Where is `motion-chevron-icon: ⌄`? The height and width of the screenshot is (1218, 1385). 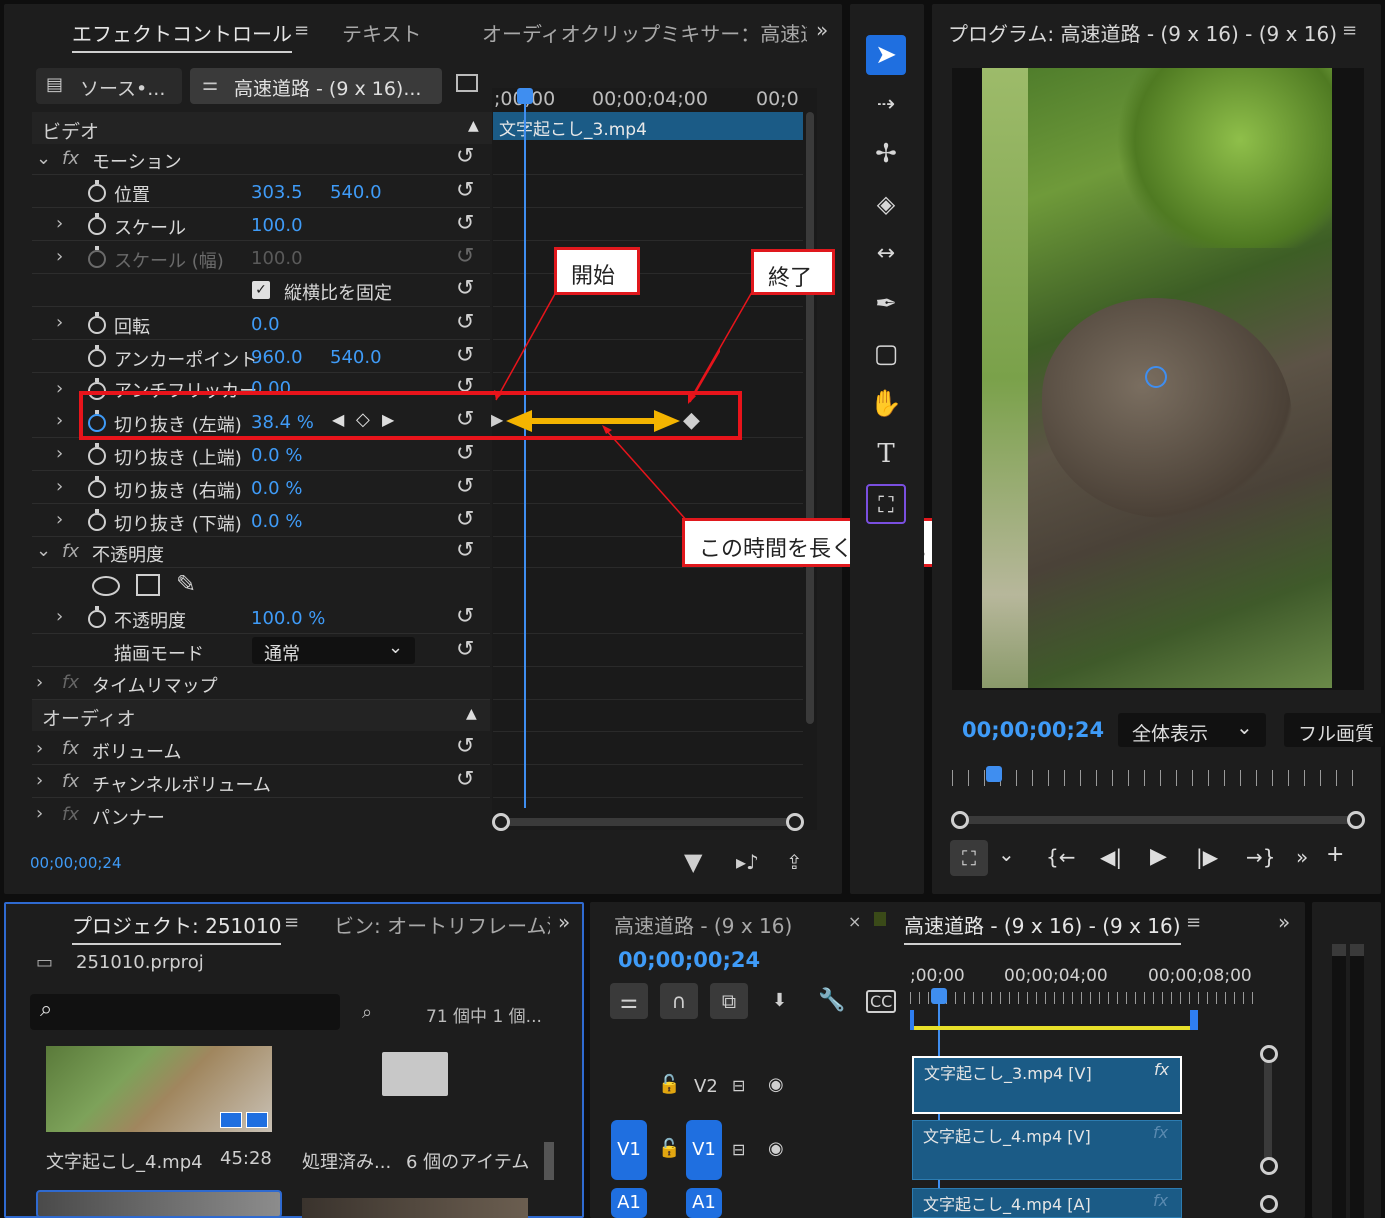
motion-chevron-icon: ⌄ is located at coordinates (43, 158).